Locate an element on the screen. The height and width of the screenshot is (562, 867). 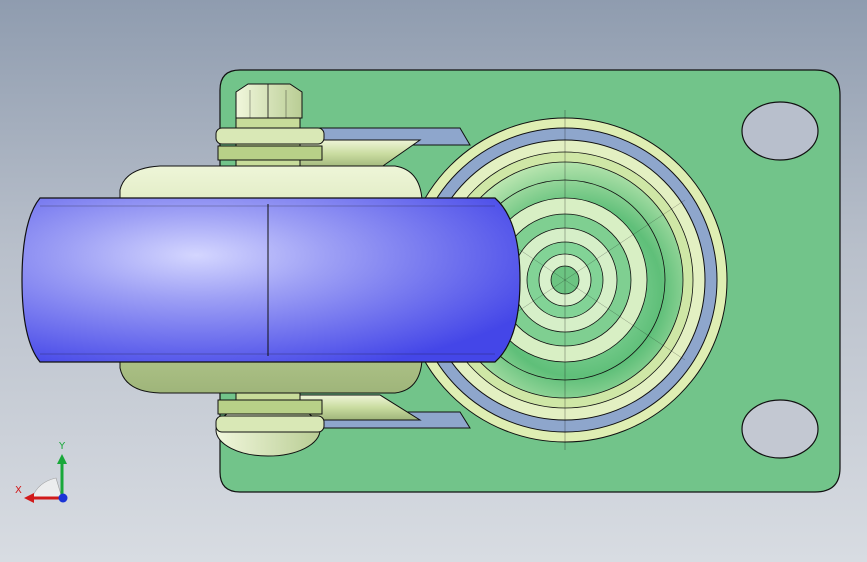
spacer-top is located at coordinates (270, 153).